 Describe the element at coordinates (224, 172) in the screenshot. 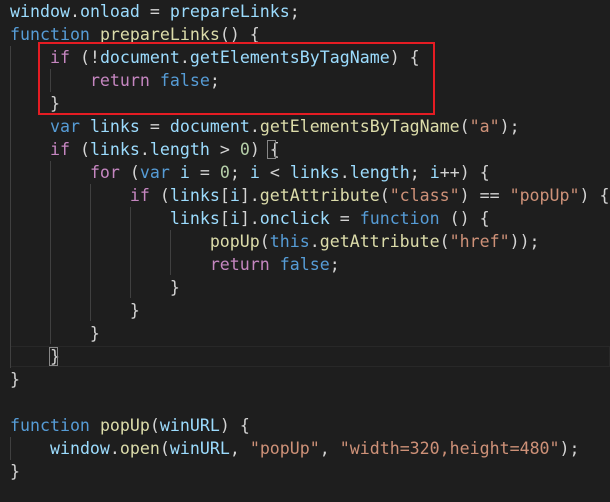

I see `code-token: 0` at that location.